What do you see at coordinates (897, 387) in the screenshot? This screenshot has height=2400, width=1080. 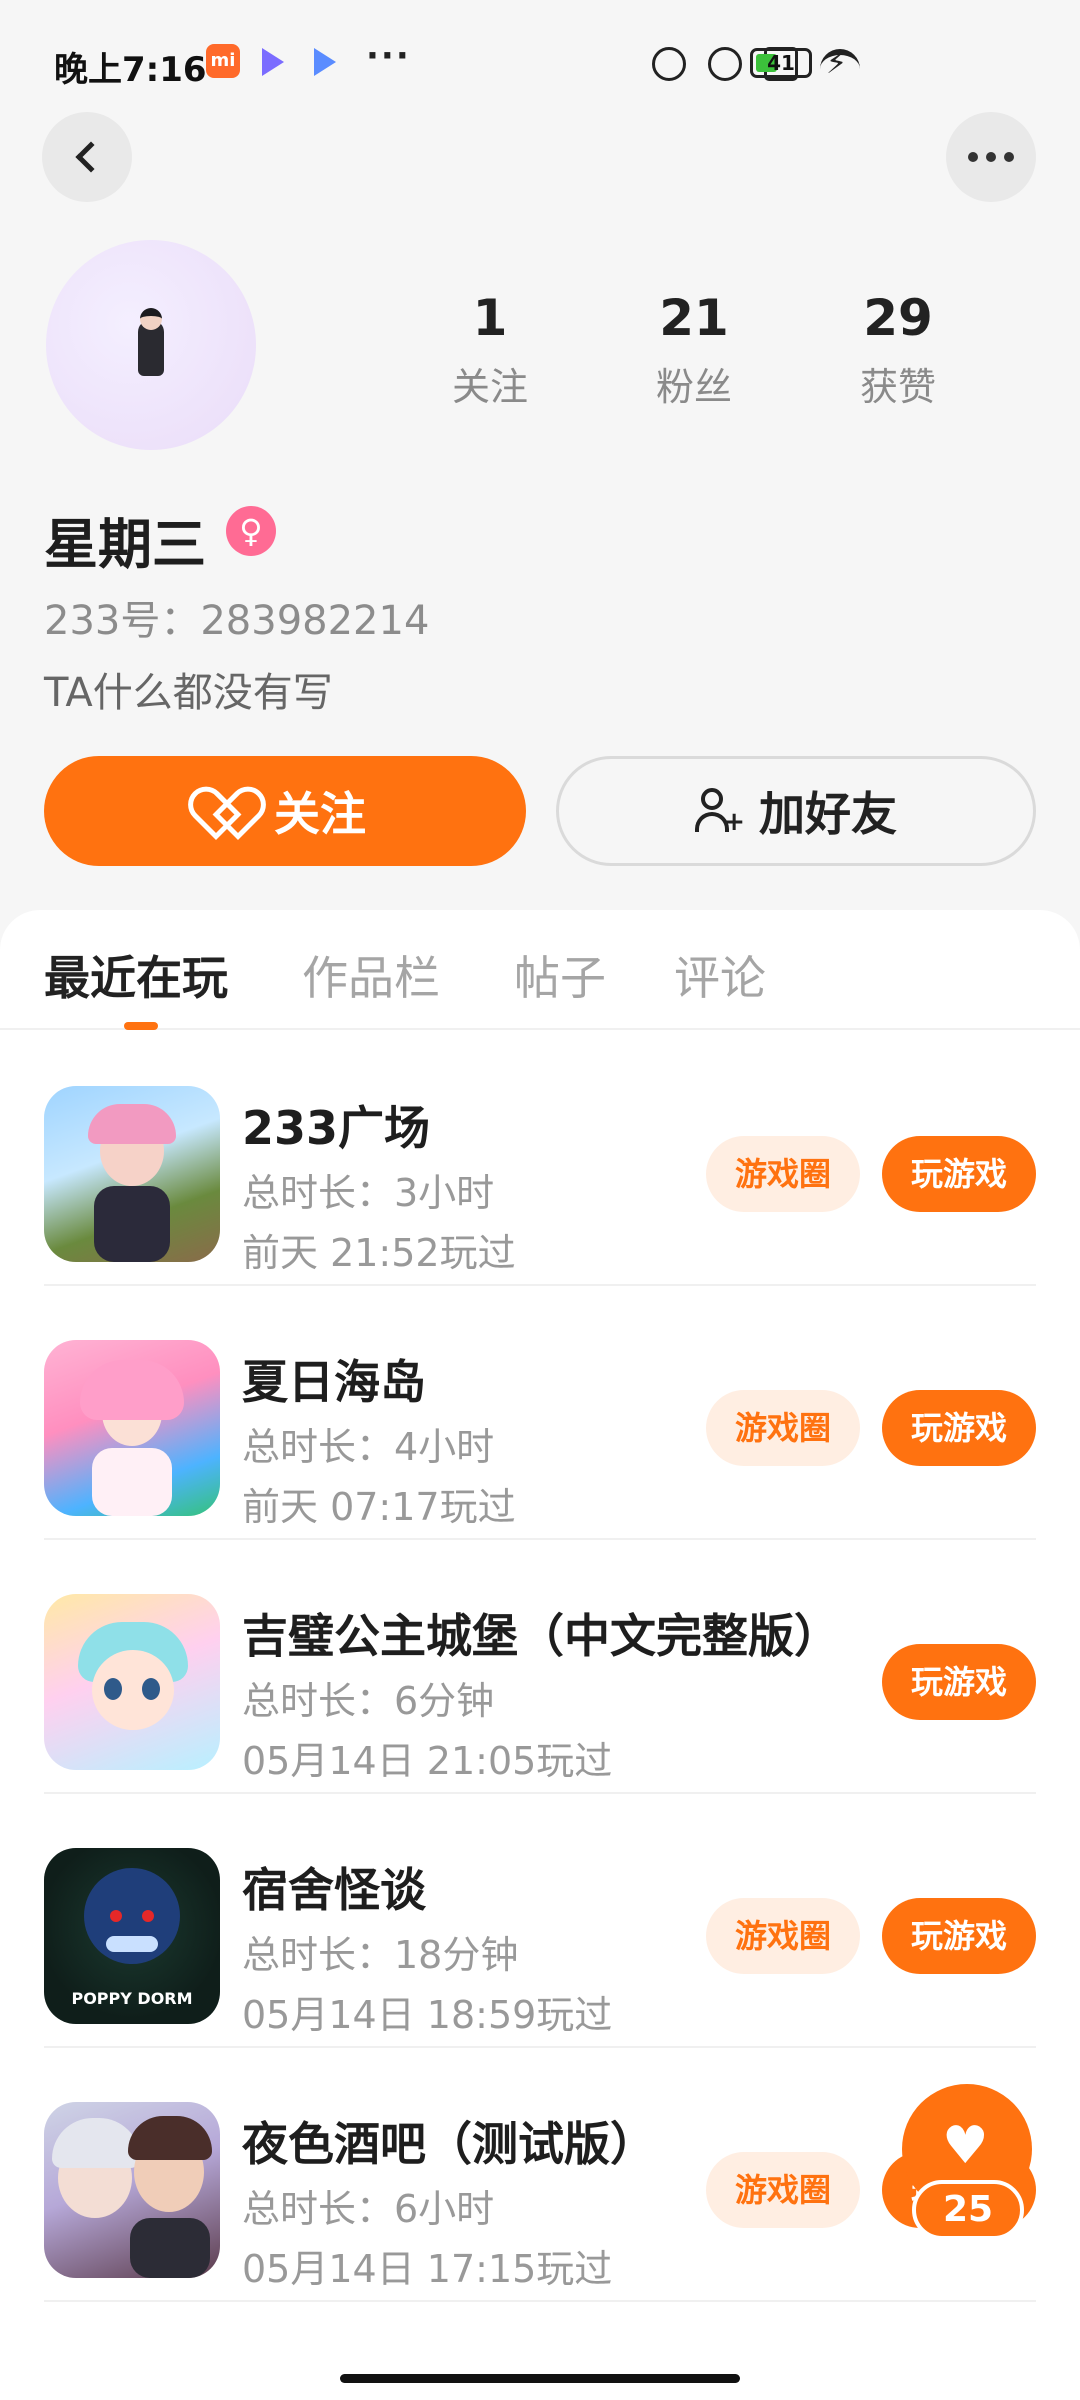 I see `stat-likes-label: 获赞` at bounding box center [897, 387].